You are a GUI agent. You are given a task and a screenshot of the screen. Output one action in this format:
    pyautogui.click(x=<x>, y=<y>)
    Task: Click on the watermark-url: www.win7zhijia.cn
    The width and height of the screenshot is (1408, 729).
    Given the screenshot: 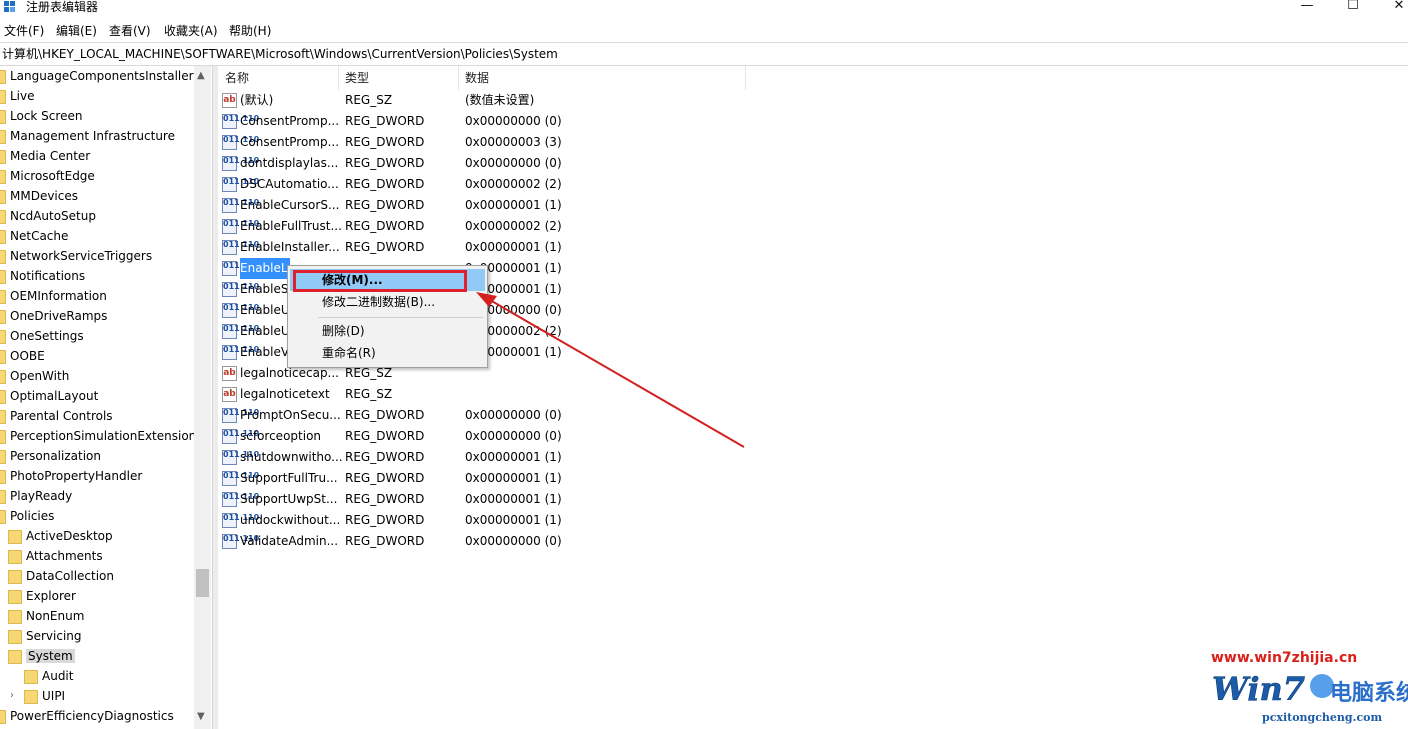 What is the action you would take?
    pyautogui.click(x=1284, y=658)
    